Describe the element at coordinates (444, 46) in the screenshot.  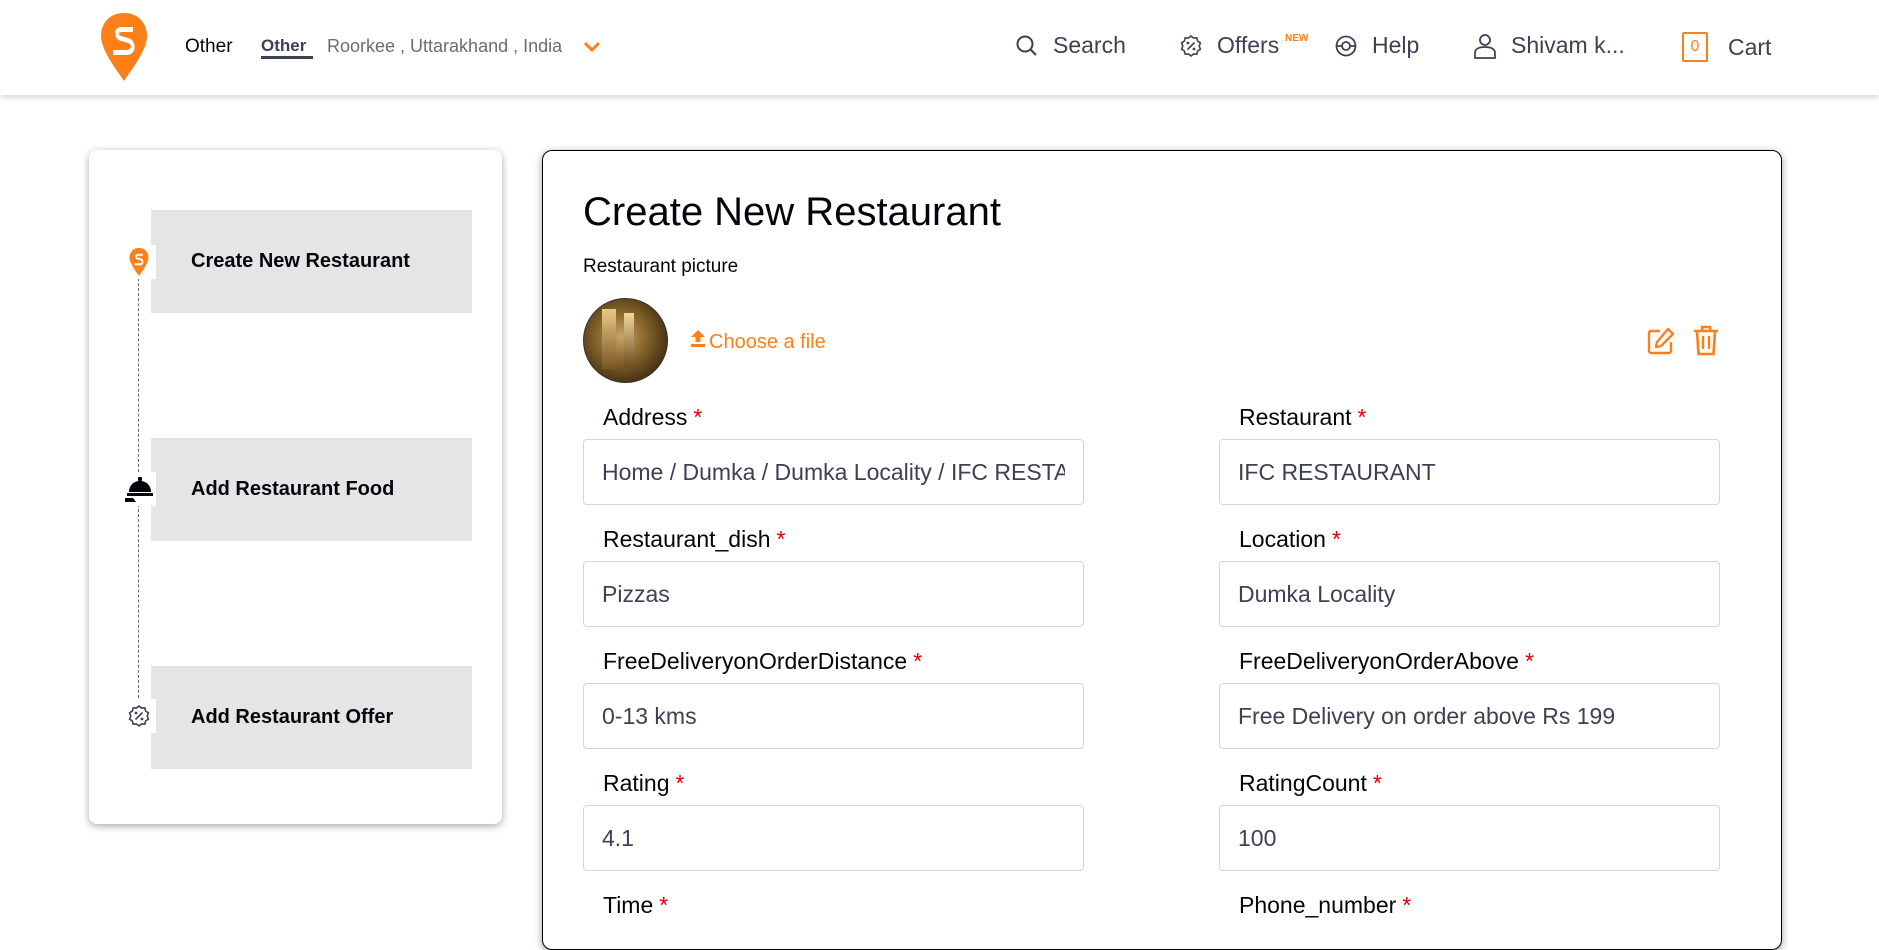
I see `location-address: Roorkee , Uttarakhand , India` at that location.